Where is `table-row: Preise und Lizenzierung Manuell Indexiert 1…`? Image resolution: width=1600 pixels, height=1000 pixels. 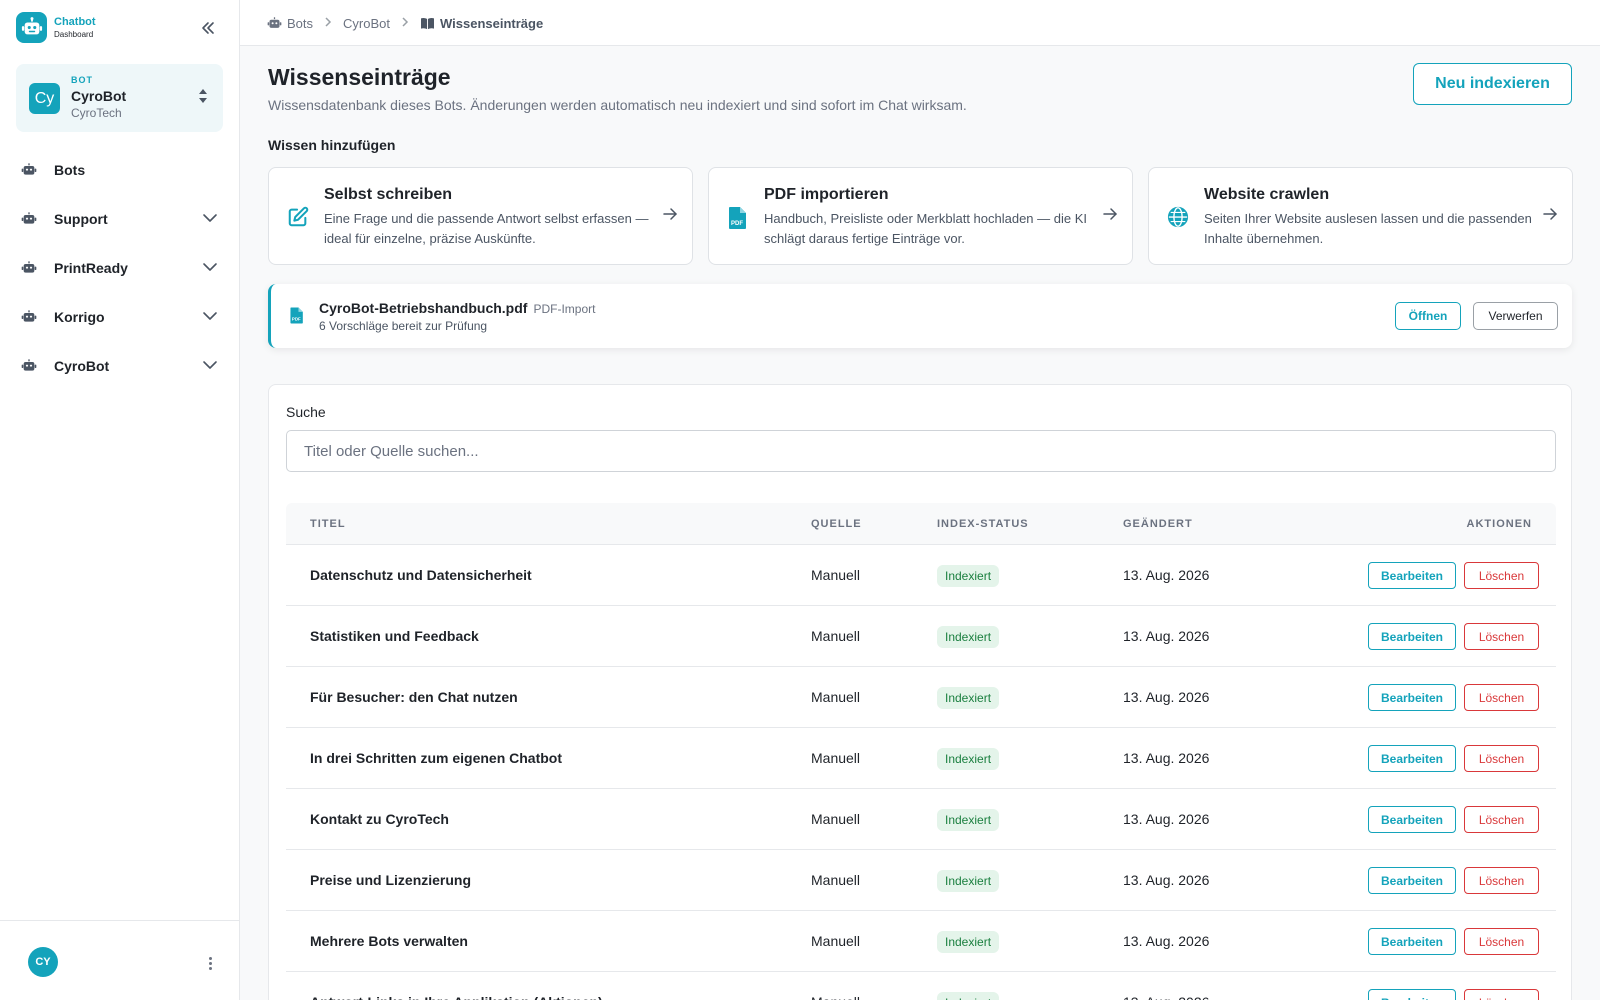
table-row: Preise und Lizenzierung Manuell Indexiert 1… is located at coordinates (921, 880).